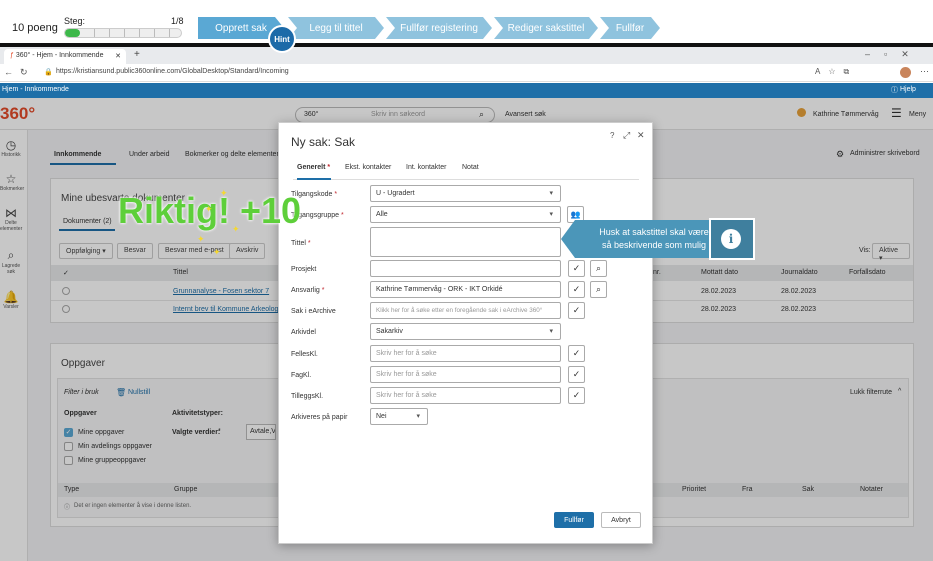 Image resolution: width=933 pixels, height=561 pixels. Describe the element at coordinates (301, 243) in the screenshot. I see `title-label: Tittel *` at that location.